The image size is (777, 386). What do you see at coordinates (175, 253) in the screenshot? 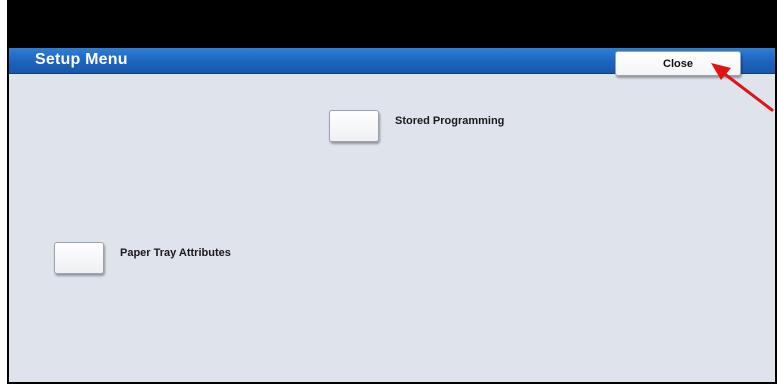
I see `paper-tray-attributes-label: Paper Tray Attributes` at bounding box center [175, 253].